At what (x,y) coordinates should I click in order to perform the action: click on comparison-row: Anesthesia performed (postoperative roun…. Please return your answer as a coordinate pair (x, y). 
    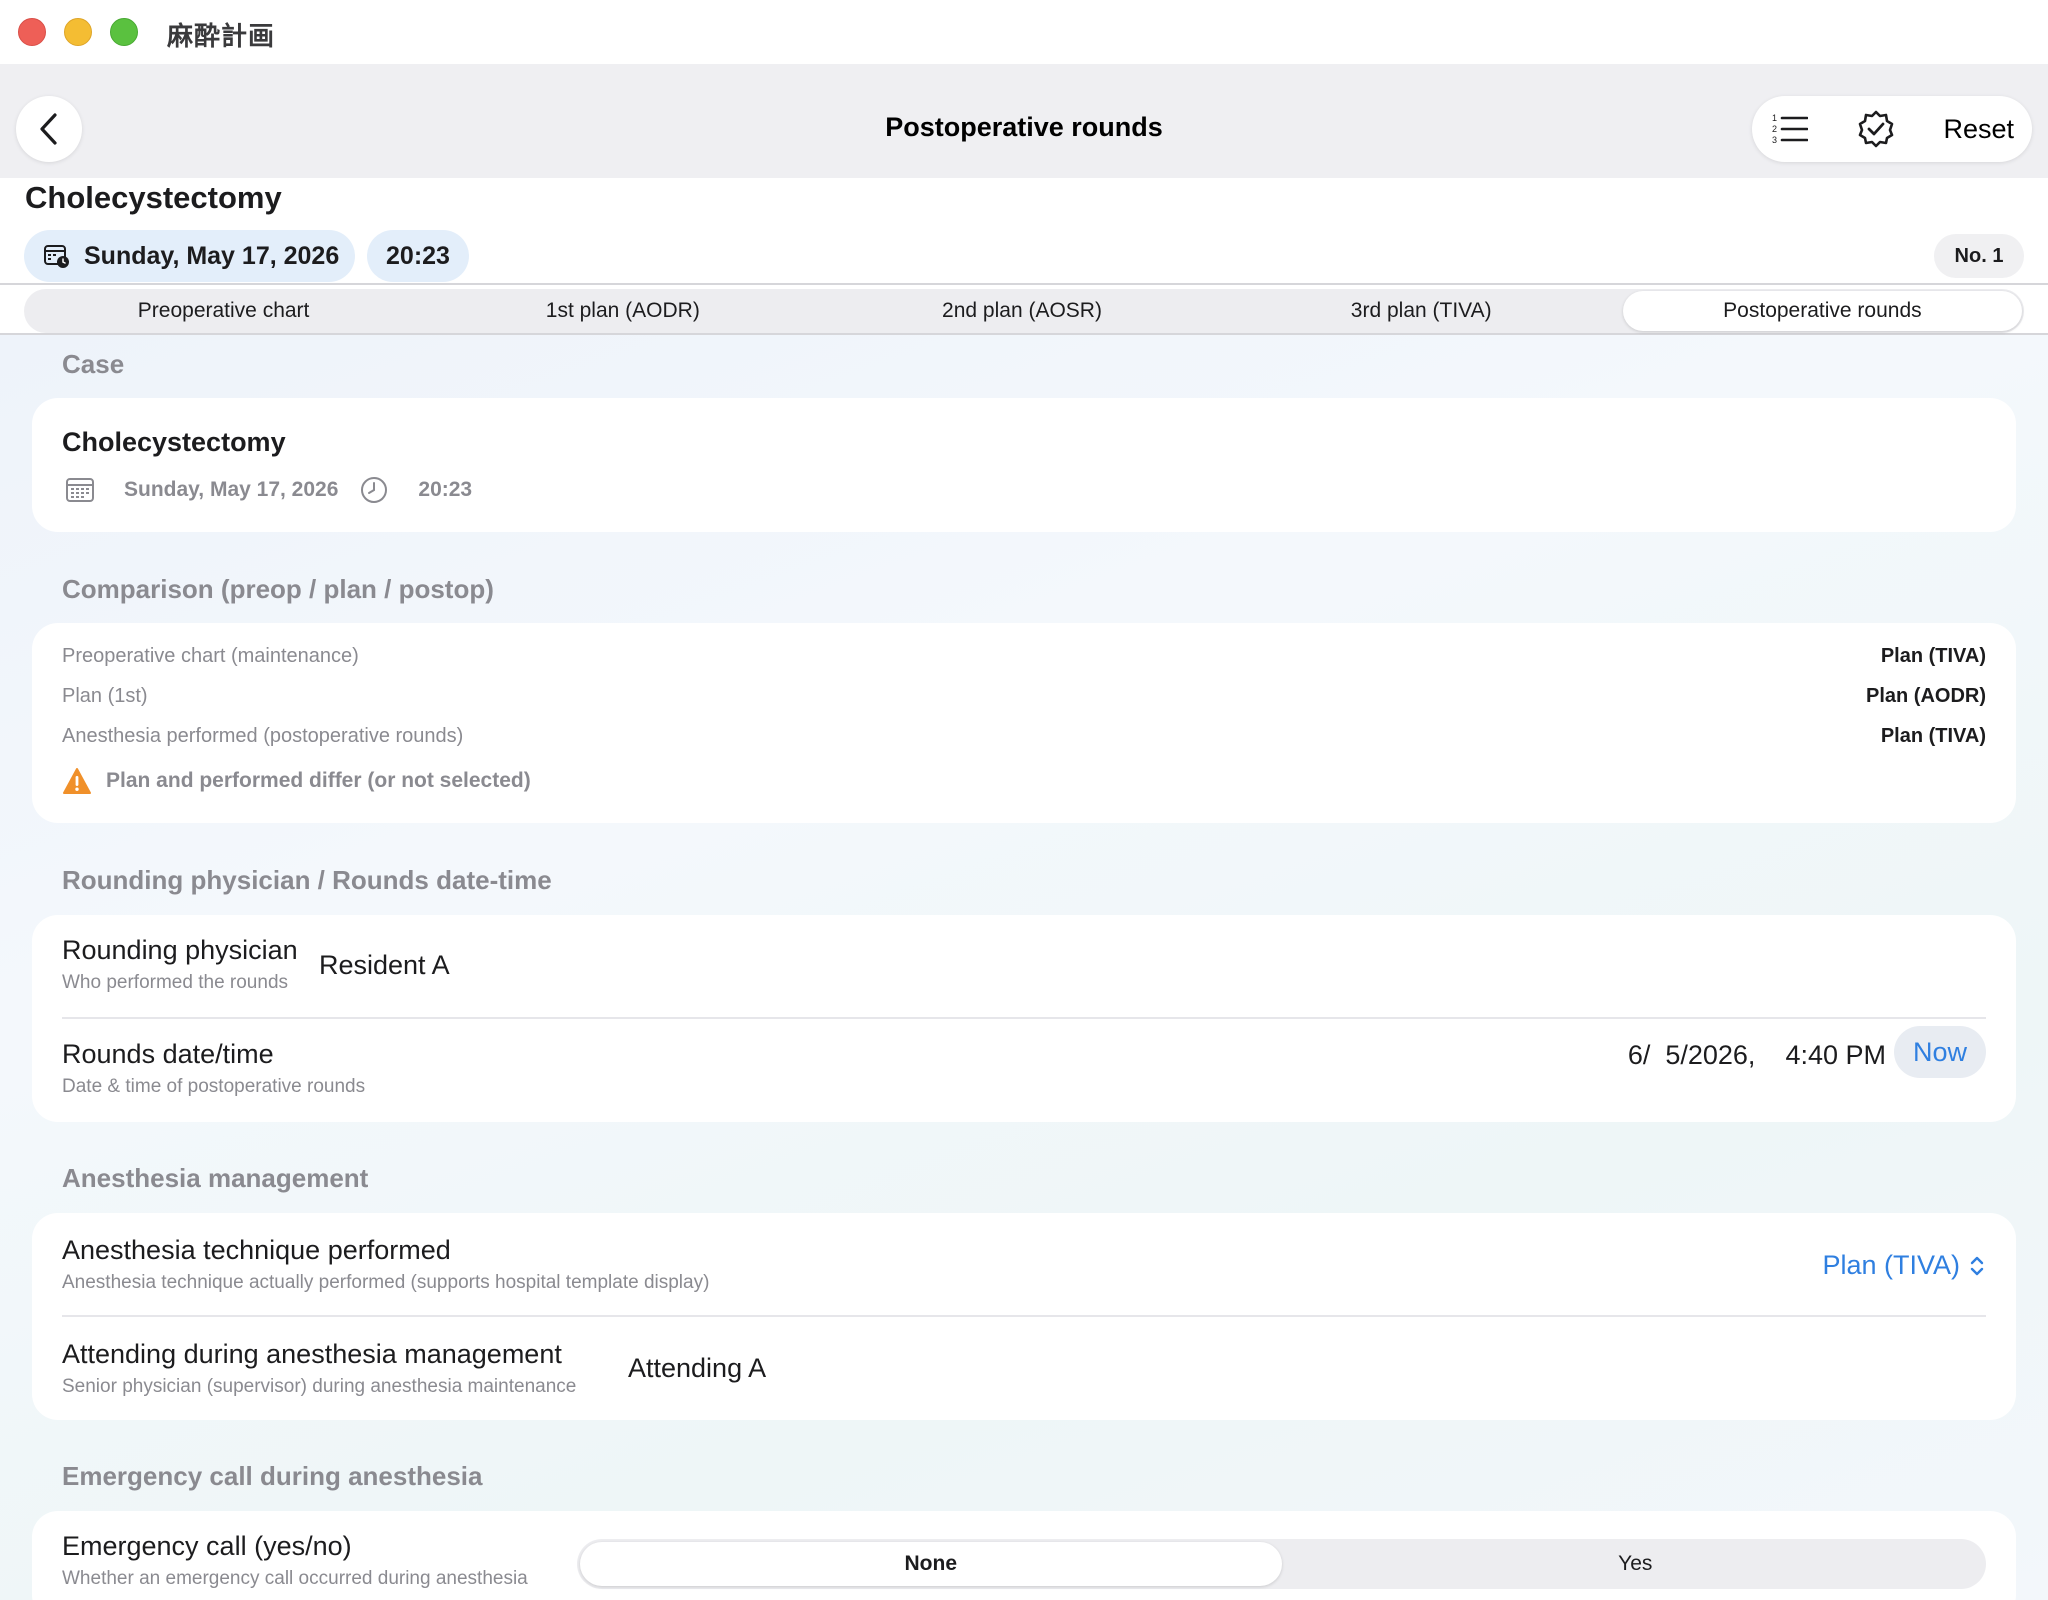
    Looking at the image, I should click on (1024, 736).